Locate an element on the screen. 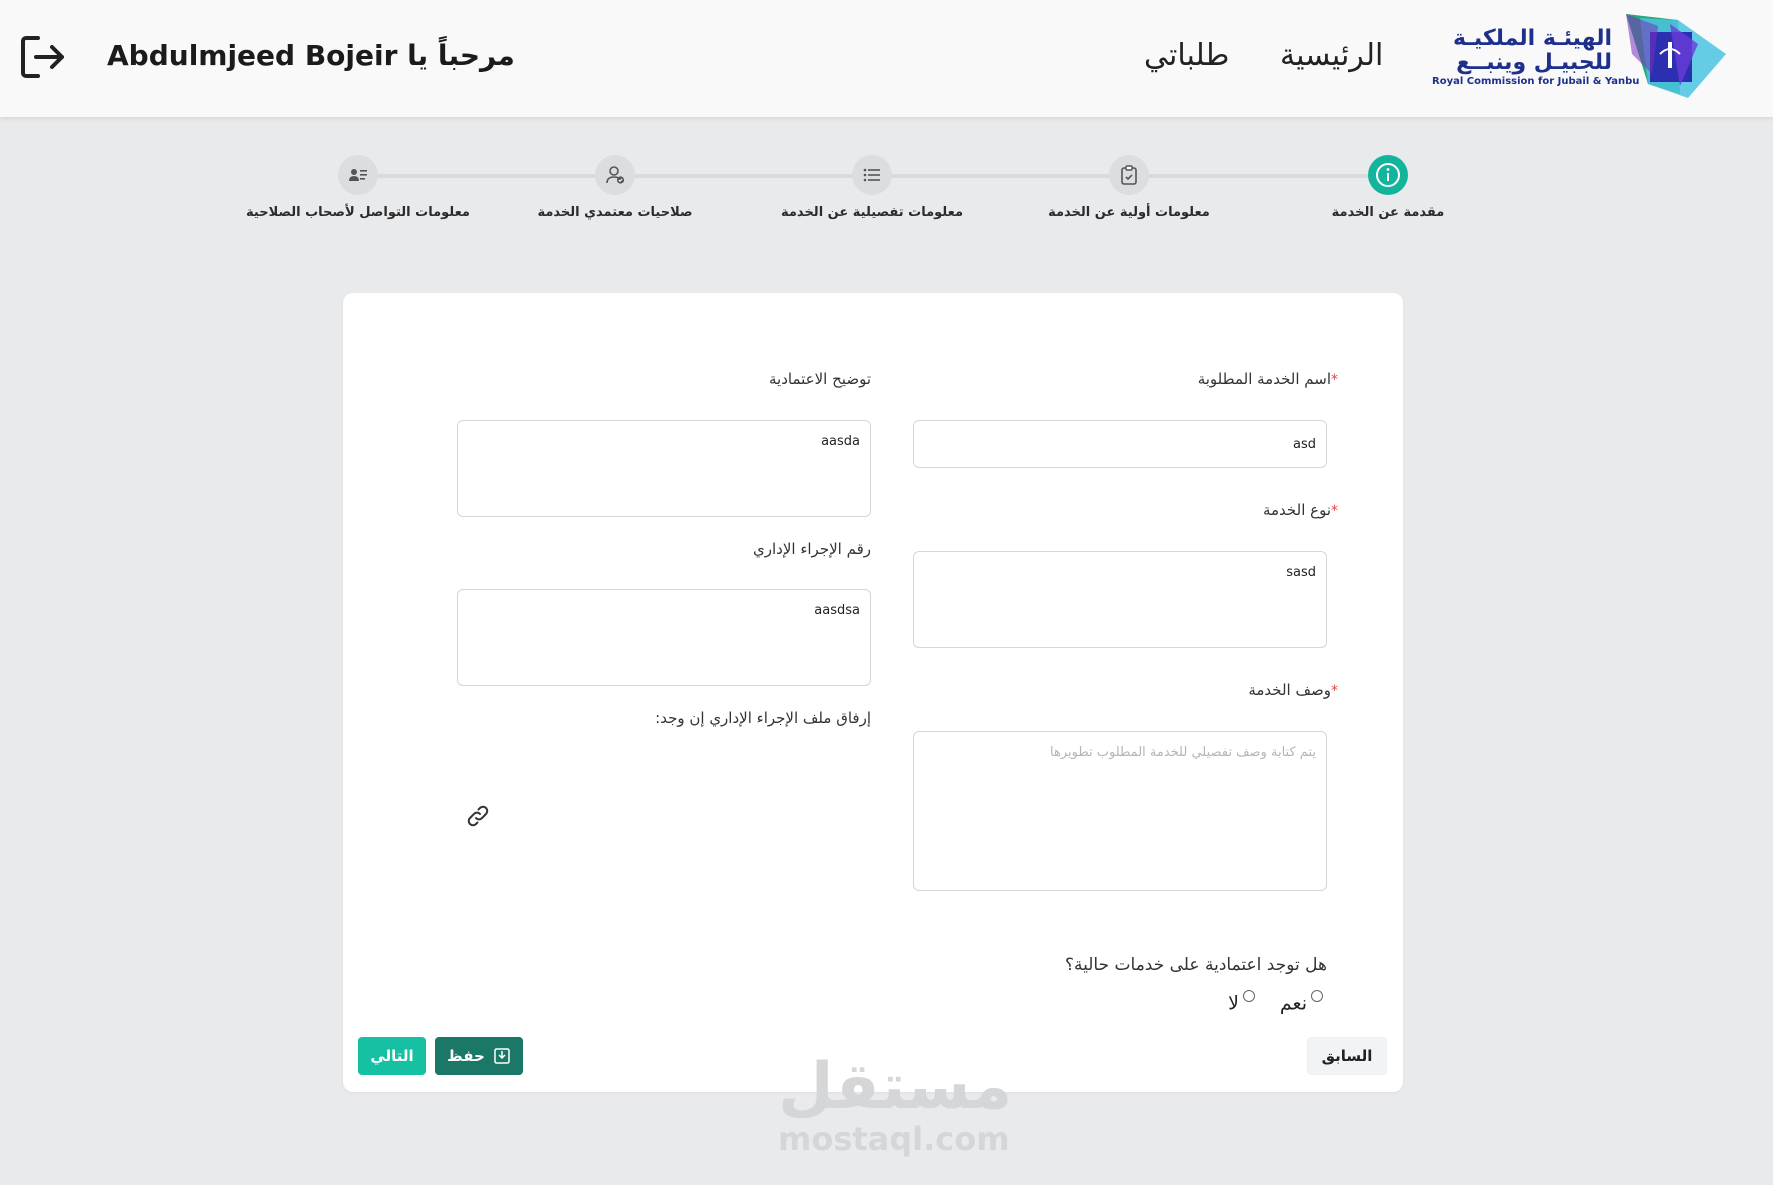 The height and width of the screenshot is (1185, 1773). save-button-label: حفظ is located at coordinates (466, 1056).